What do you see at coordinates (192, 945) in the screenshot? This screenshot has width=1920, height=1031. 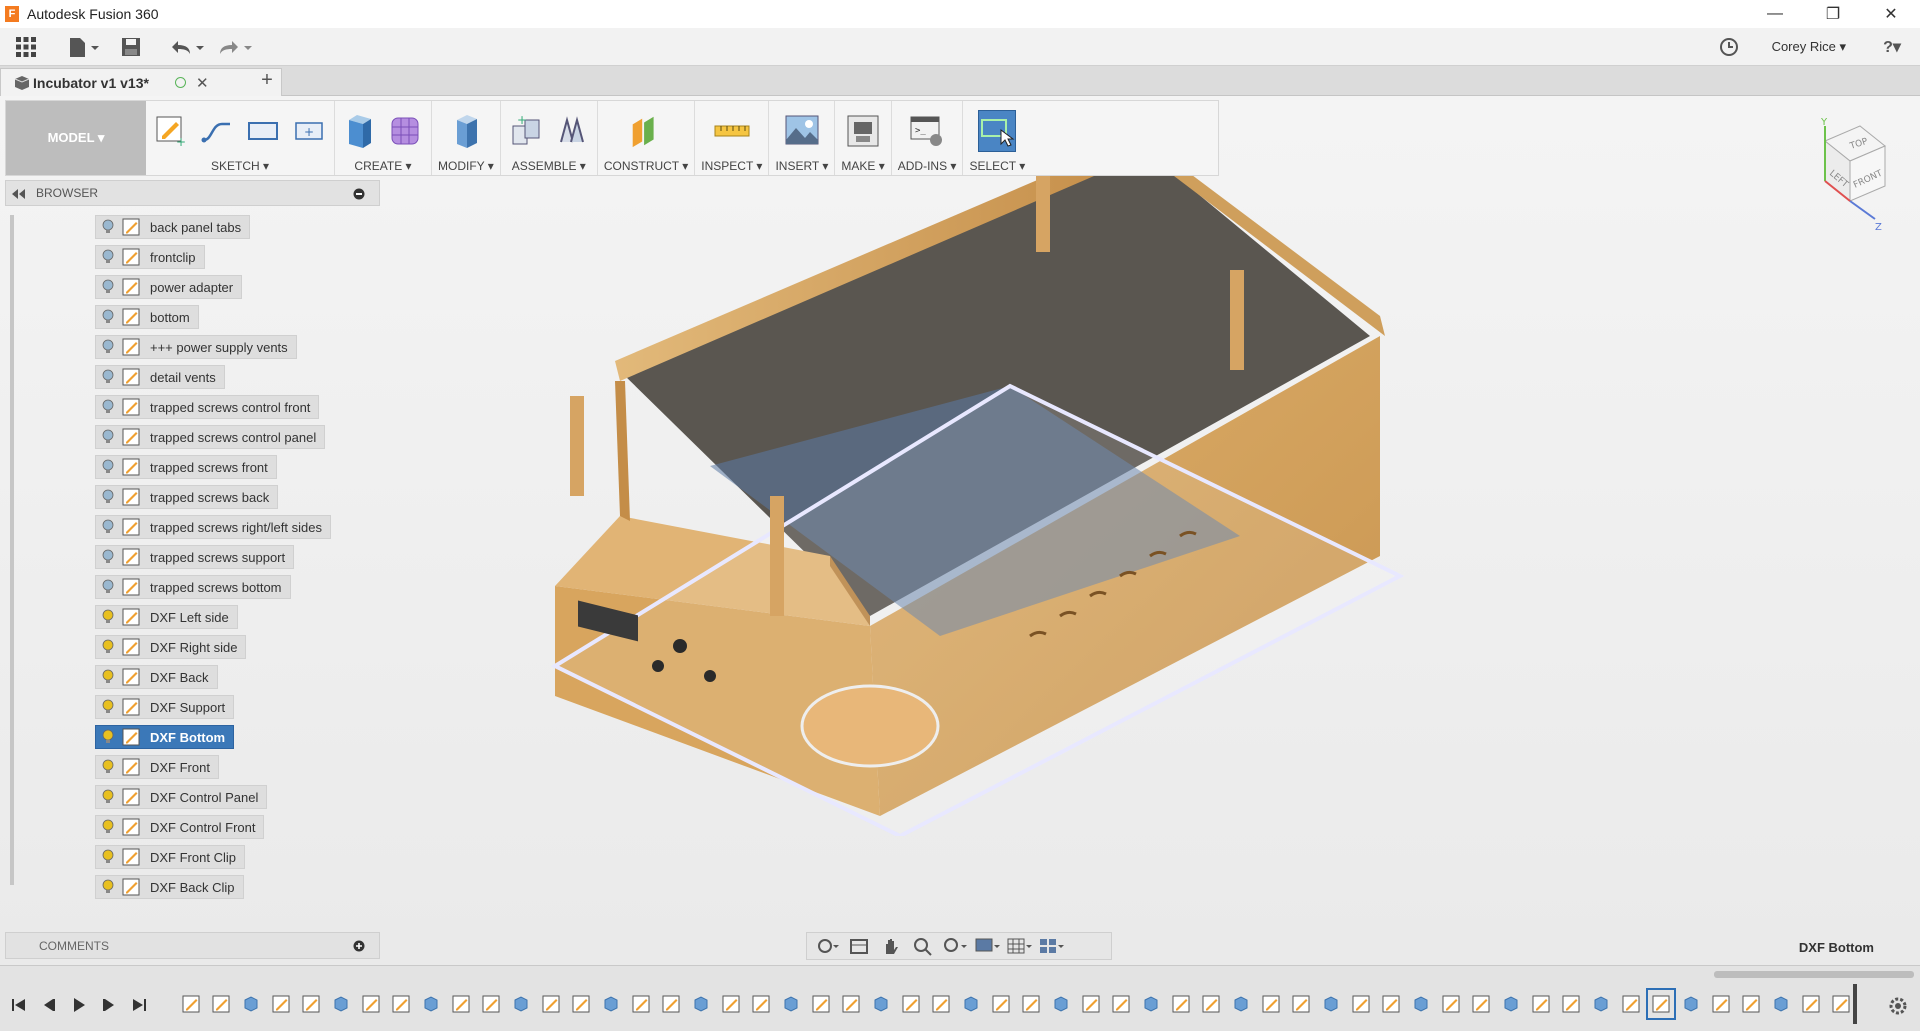 I see `comments-panel: COMMENTS` at bounding box center [192, 945].